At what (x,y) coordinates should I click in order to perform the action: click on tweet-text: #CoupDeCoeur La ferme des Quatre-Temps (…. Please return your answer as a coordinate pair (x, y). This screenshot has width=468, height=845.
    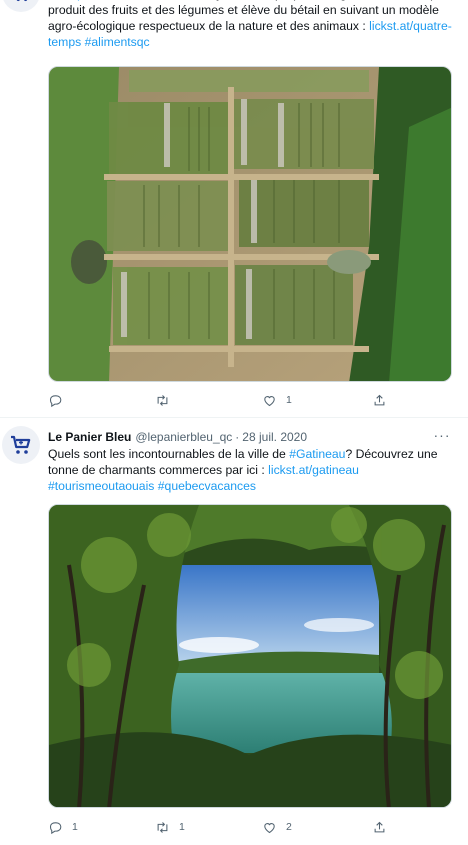
    Looking at the image, I should click on (252, 25).